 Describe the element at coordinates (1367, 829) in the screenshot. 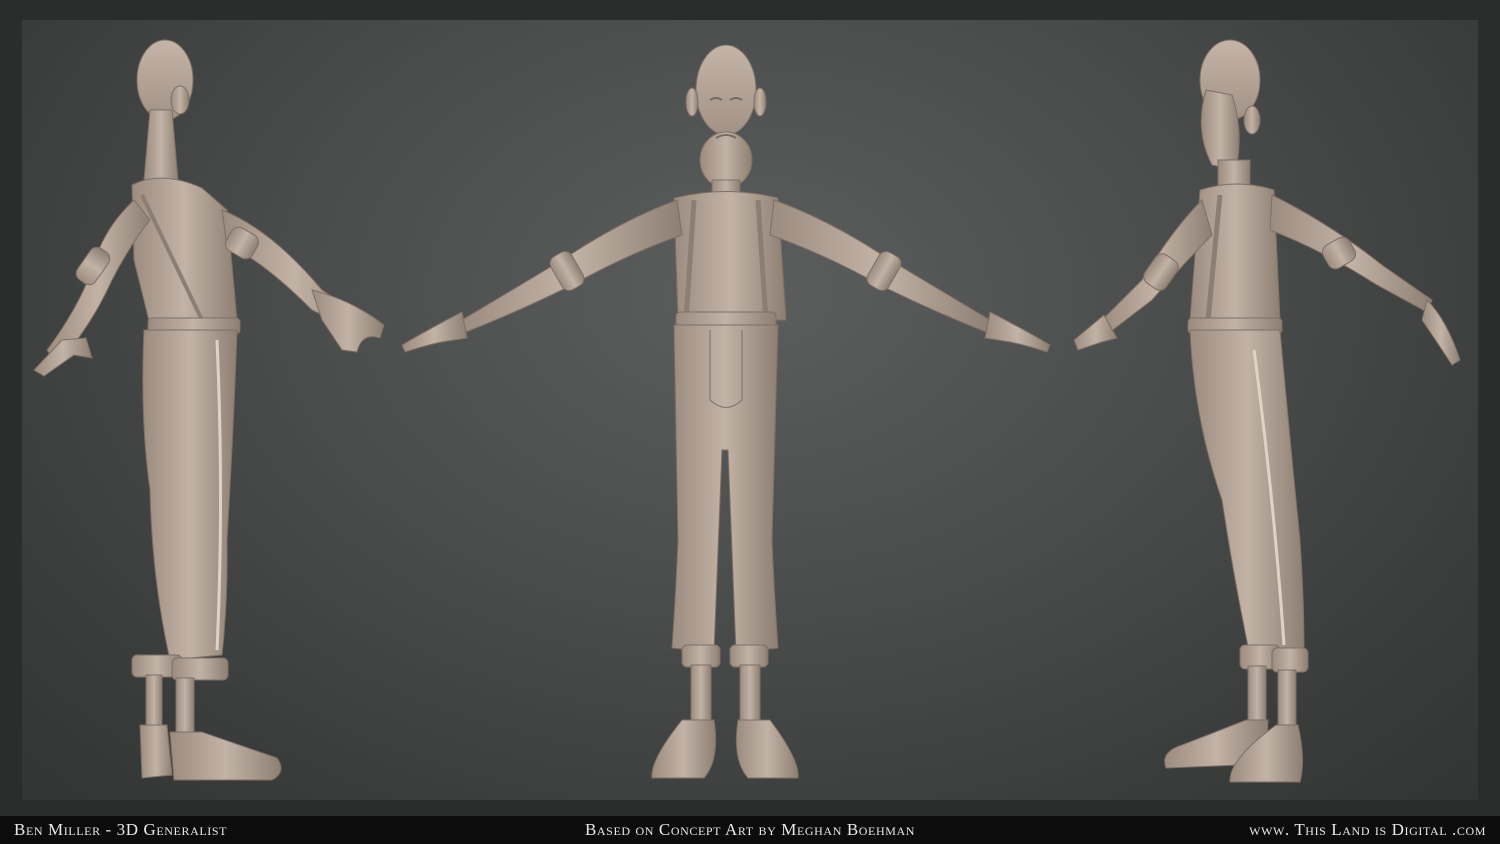

I see `website-credit: www. This Land is Digital .com` at that location.